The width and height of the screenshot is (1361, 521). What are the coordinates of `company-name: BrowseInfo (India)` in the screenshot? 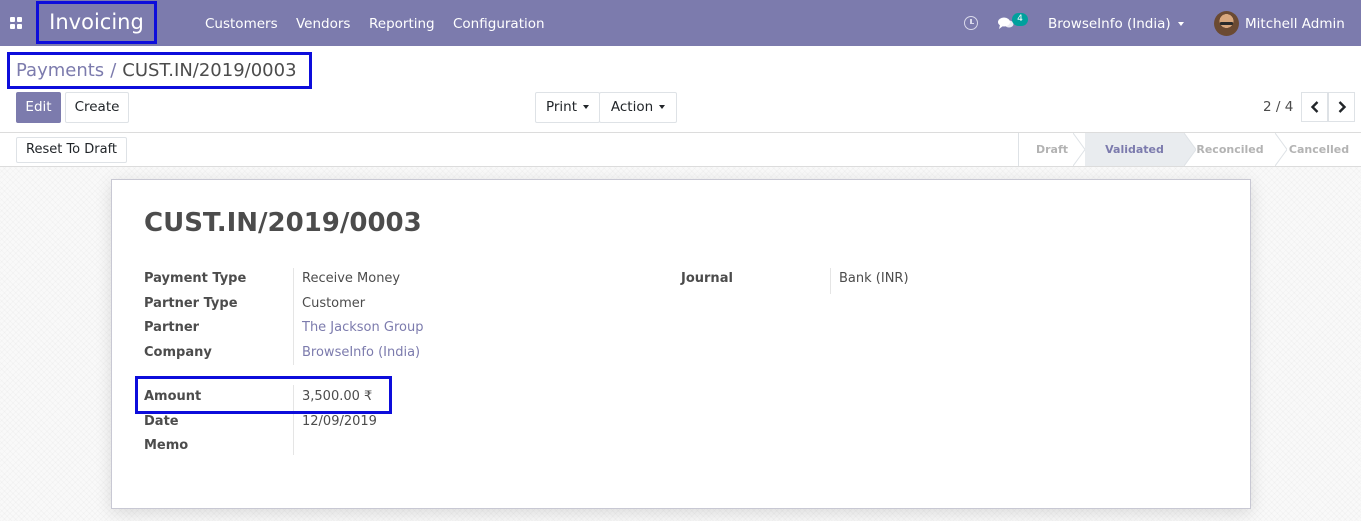 It's located at (1109, 24).